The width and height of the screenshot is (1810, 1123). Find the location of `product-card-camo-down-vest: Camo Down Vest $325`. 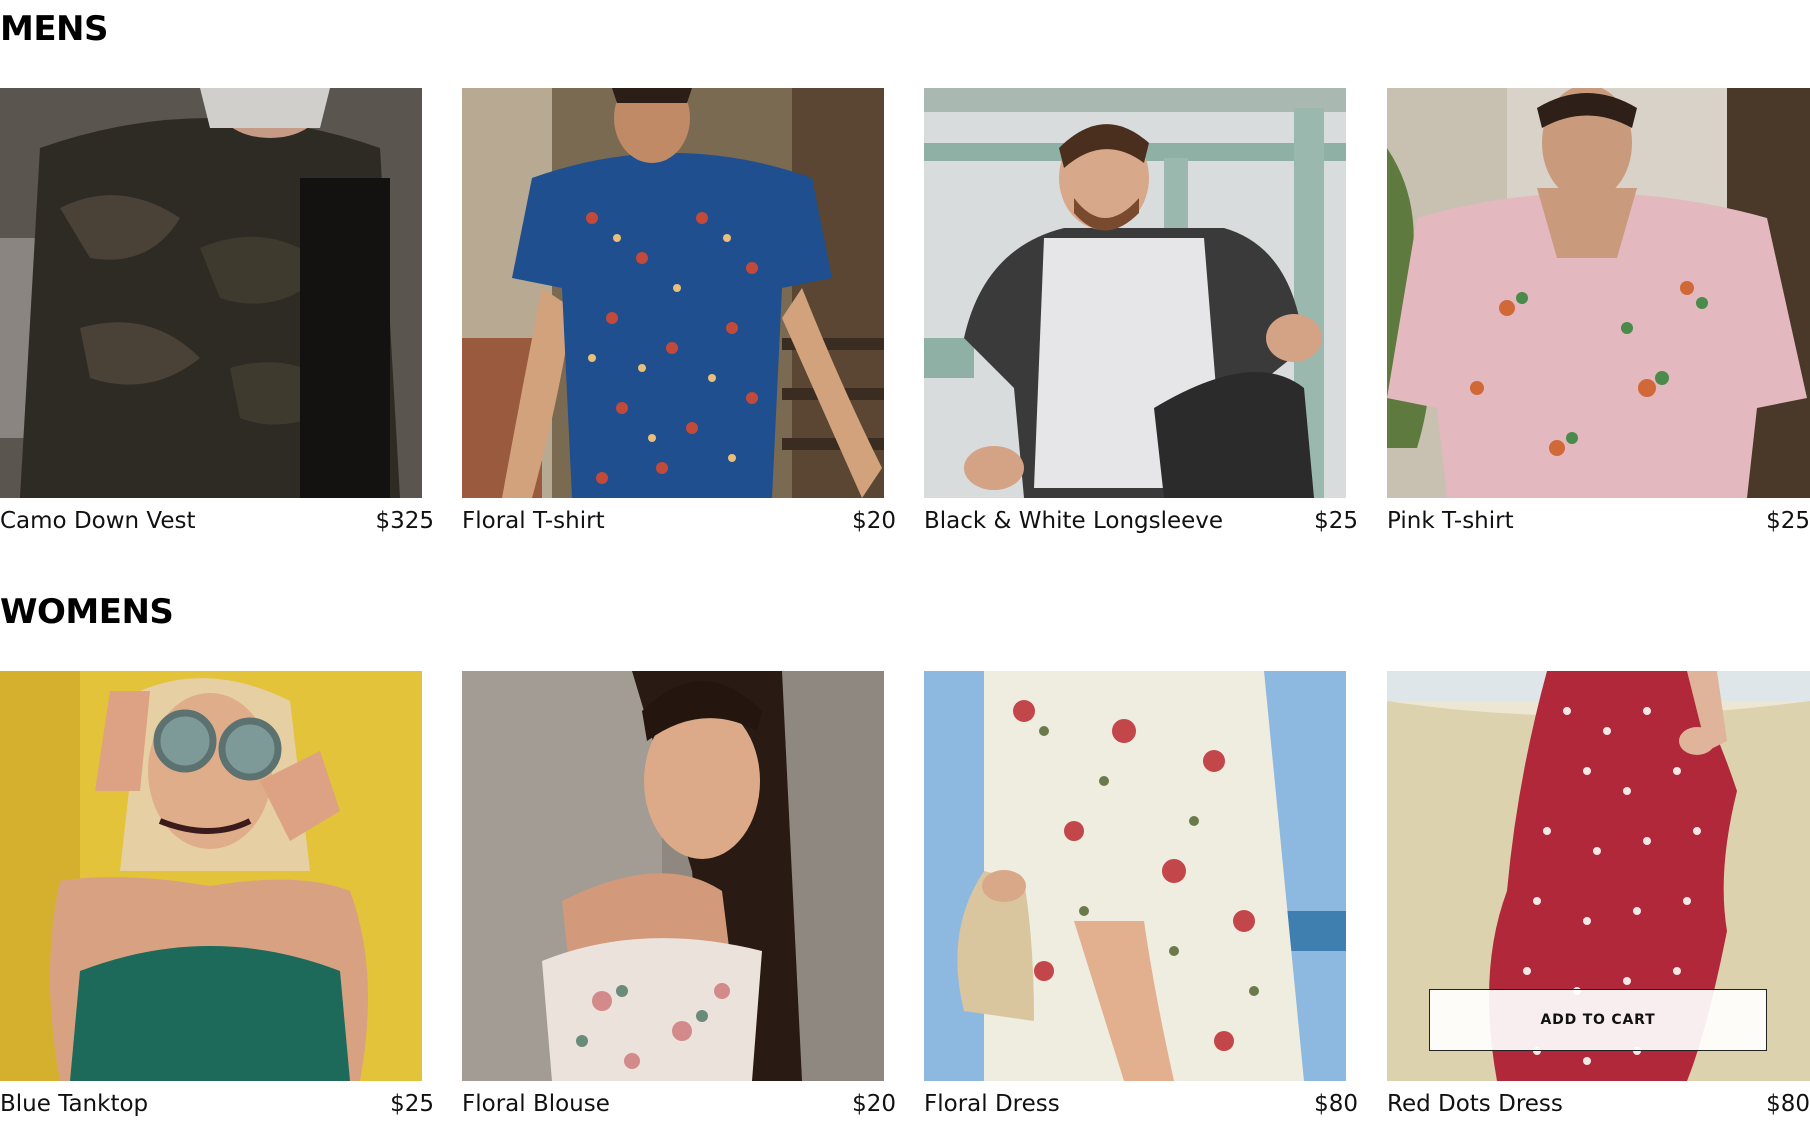

product-card-camo-down-vest: Camo Down Vest $325 is located at coordinates (217, 311).